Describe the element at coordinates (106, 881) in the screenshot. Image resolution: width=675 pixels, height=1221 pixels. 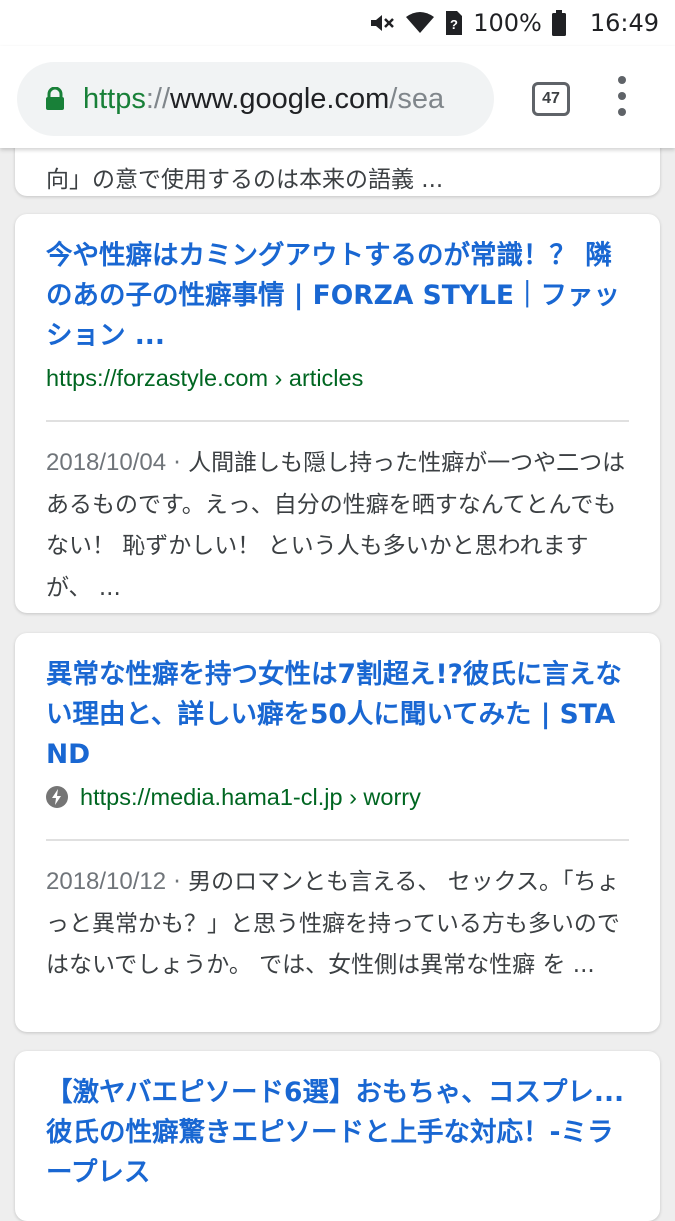
I see `result-date: 2018/10/12` at that location.